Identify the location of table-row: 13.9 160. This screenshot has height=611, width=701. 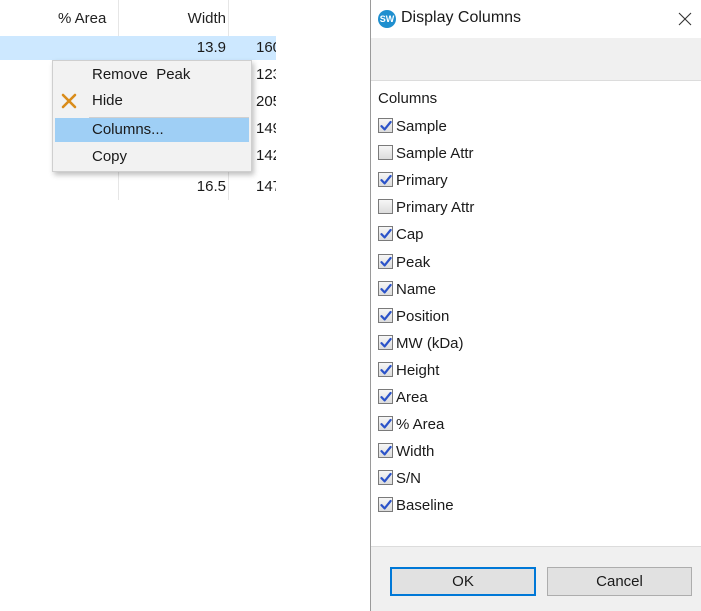
(138, 48).